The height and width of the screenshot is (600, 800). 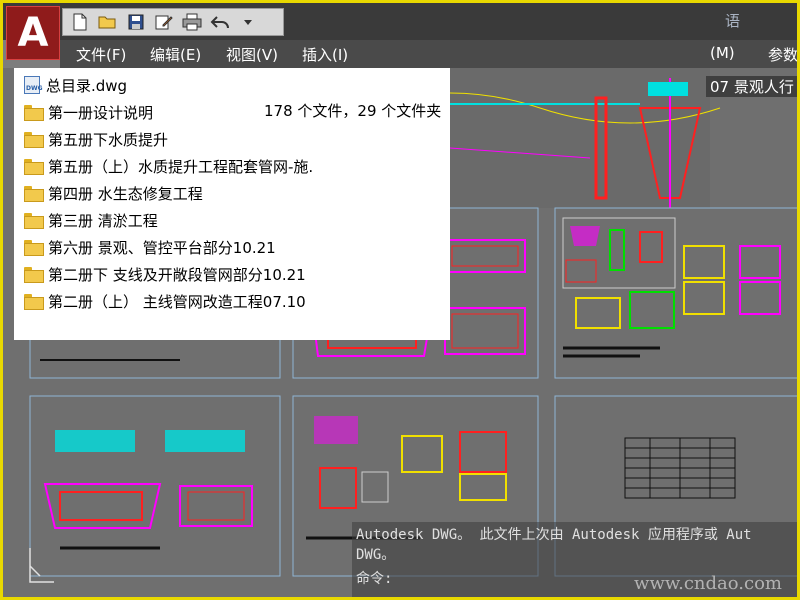 What do you see at coordinates (103, 220) in the screenshot?
I see `folder-name: 第三册 清淤工程` at bounding box center [103, 220].